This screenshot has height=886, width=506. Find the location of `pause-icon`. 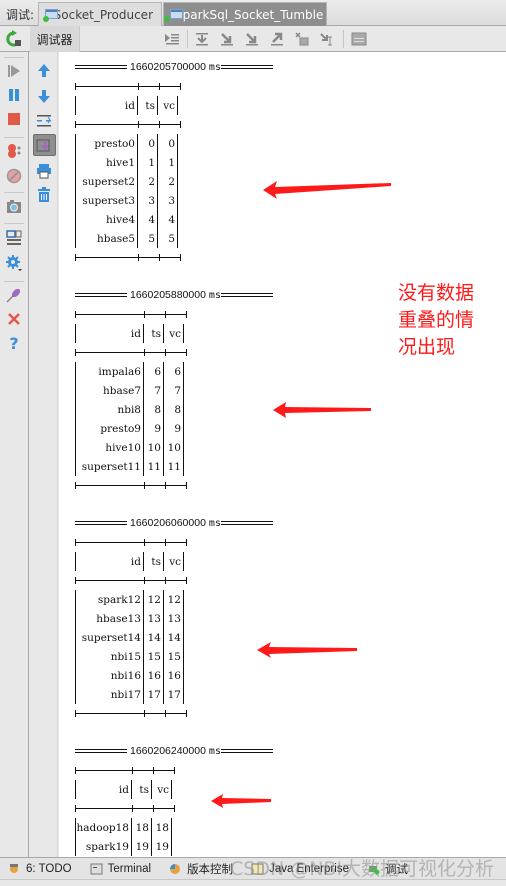

pause-icon is located at coordinates (14, 95).